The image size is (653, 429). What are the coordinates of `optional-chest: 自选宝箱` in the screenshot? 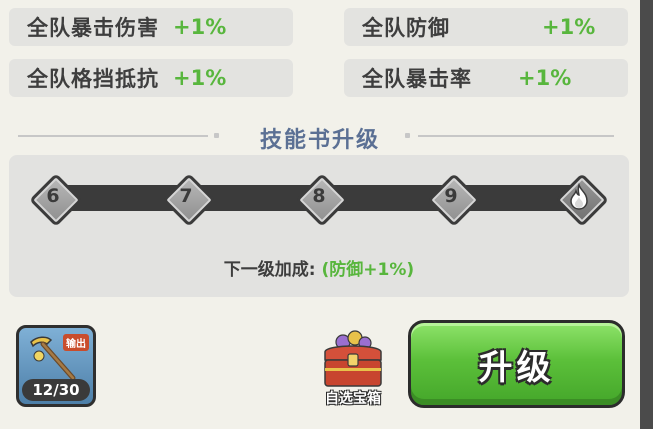 It's located at (353, 369).